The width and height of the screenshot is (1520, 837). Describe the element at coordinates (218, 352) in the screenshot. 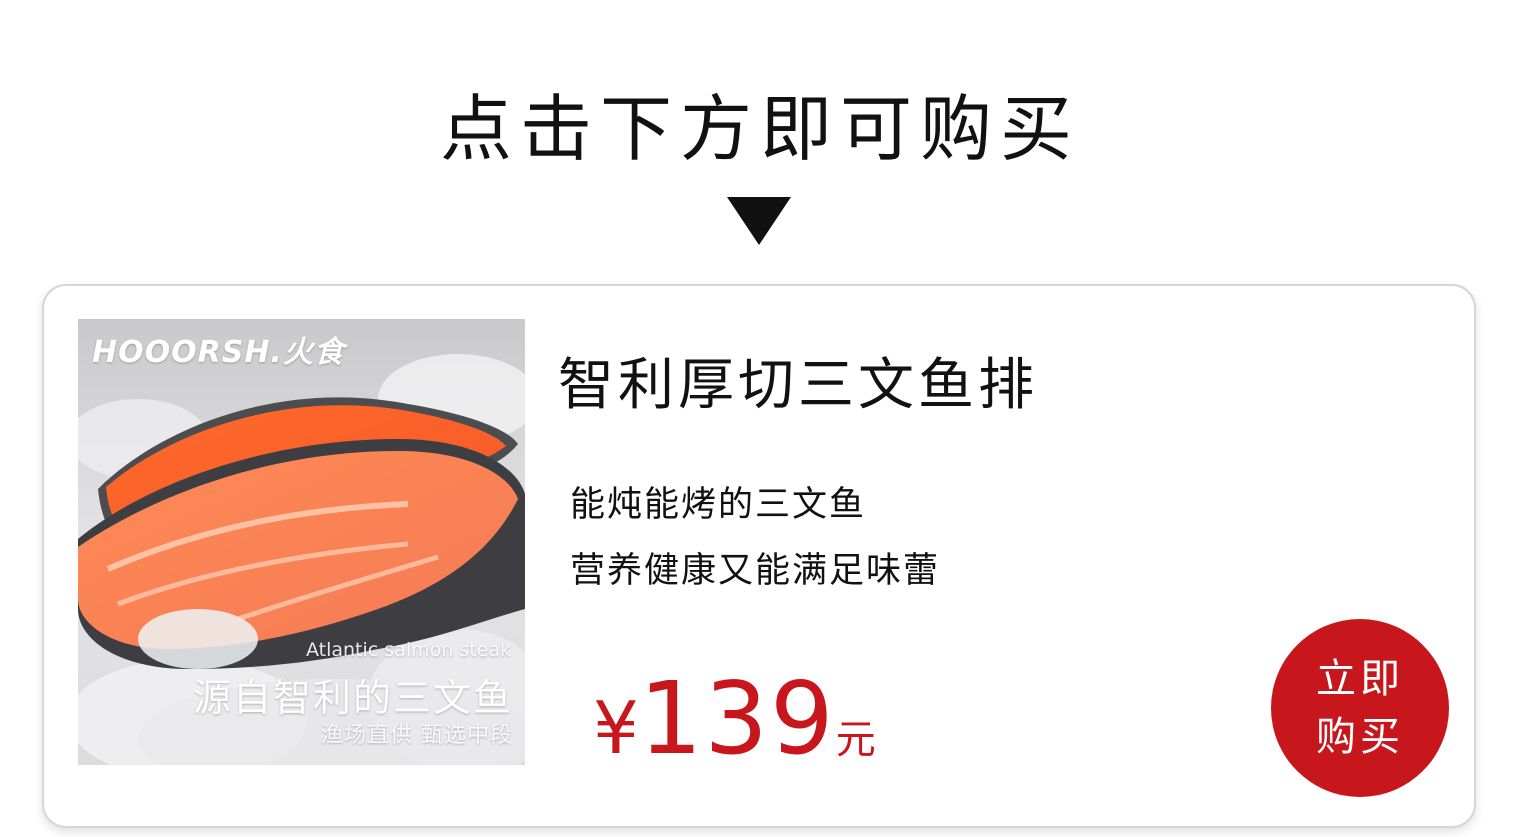

I see `brand-logo: HOOORSH.火食` at that location.